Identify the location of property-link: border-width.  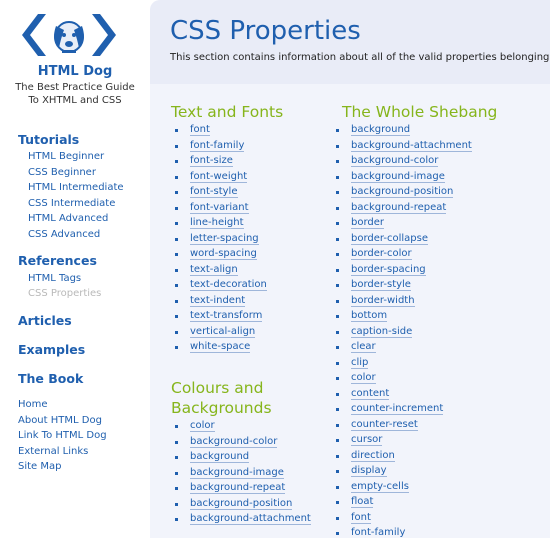
(383, 300).